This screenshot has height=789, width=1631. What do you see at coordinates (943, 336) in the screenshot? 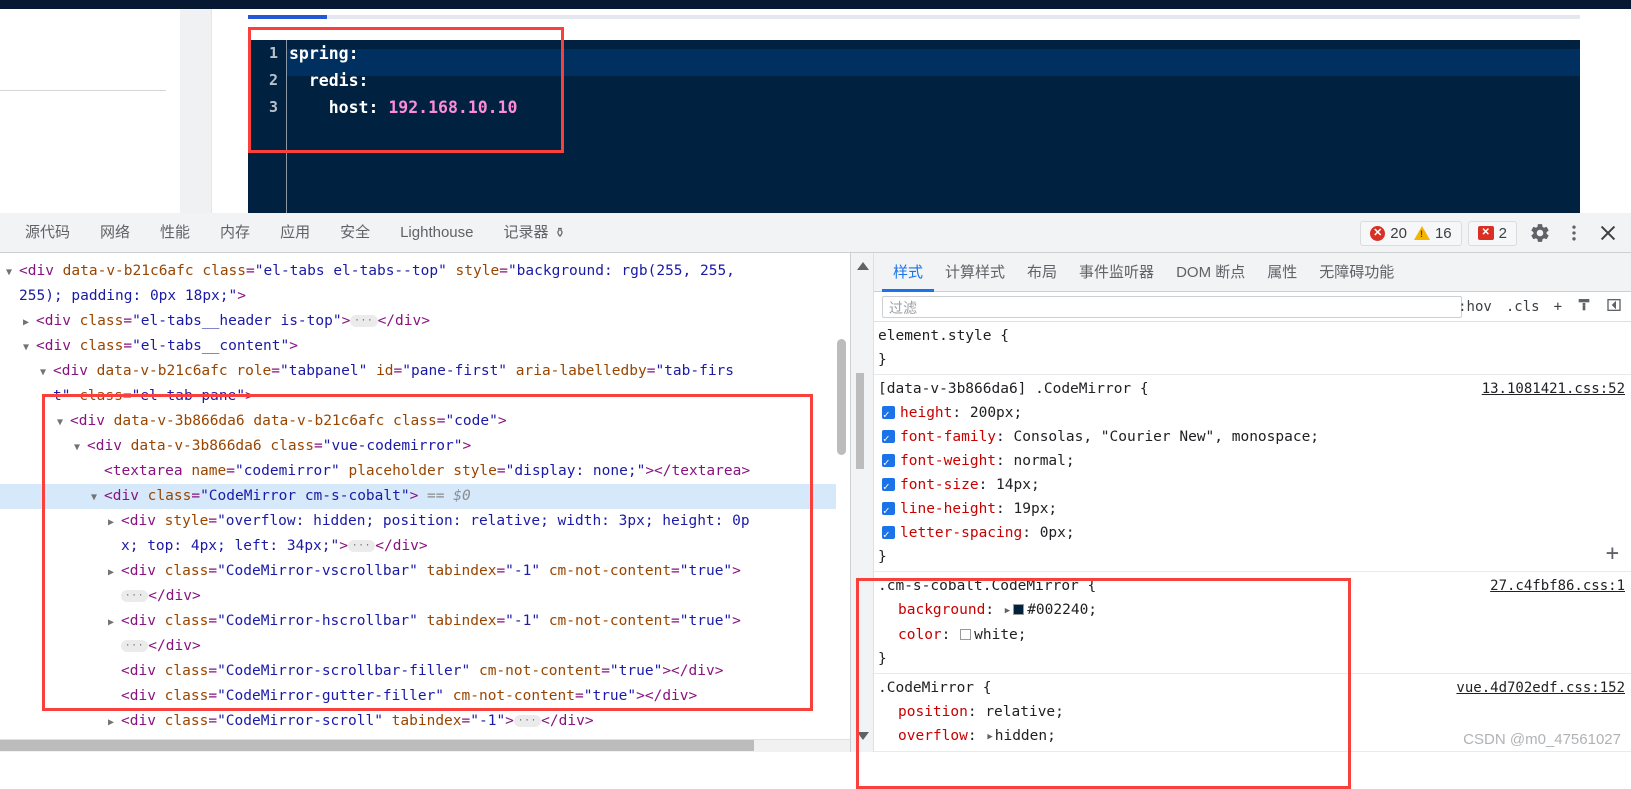
I see `css-selector: element.style {` at bounding box center [943, 336].